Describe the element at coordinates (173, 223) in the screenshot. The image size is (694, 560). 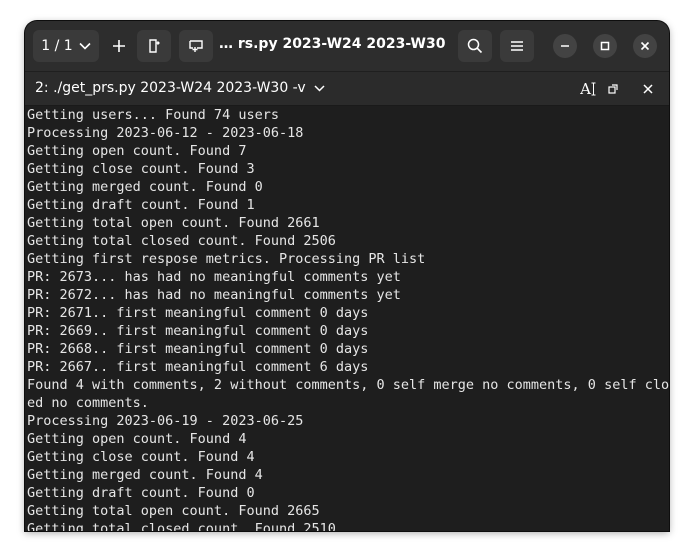
I see `terminal-line: Getting total open count. Found 2661` at that location.